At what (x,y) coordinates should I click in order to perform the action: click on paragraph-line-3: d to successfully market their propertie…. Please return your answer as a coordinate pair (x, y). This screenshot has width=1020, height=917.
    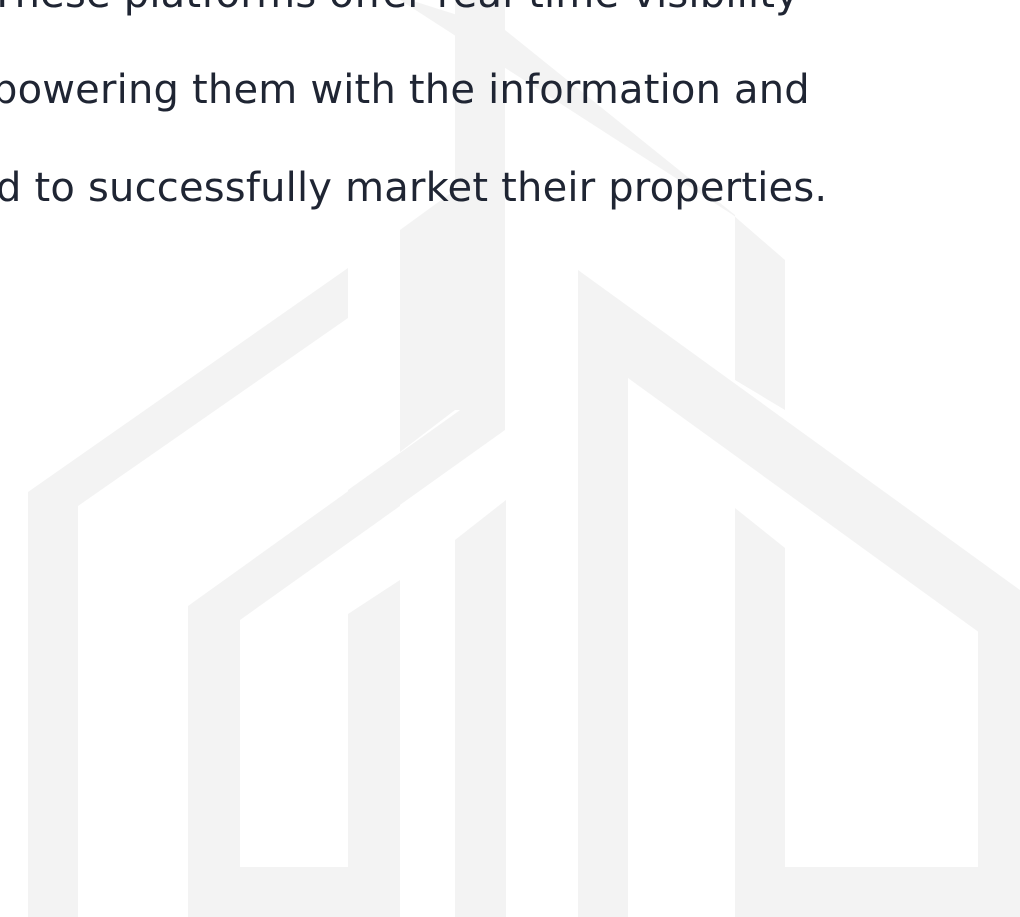
    Looking at the image, I should click on (414, 188).